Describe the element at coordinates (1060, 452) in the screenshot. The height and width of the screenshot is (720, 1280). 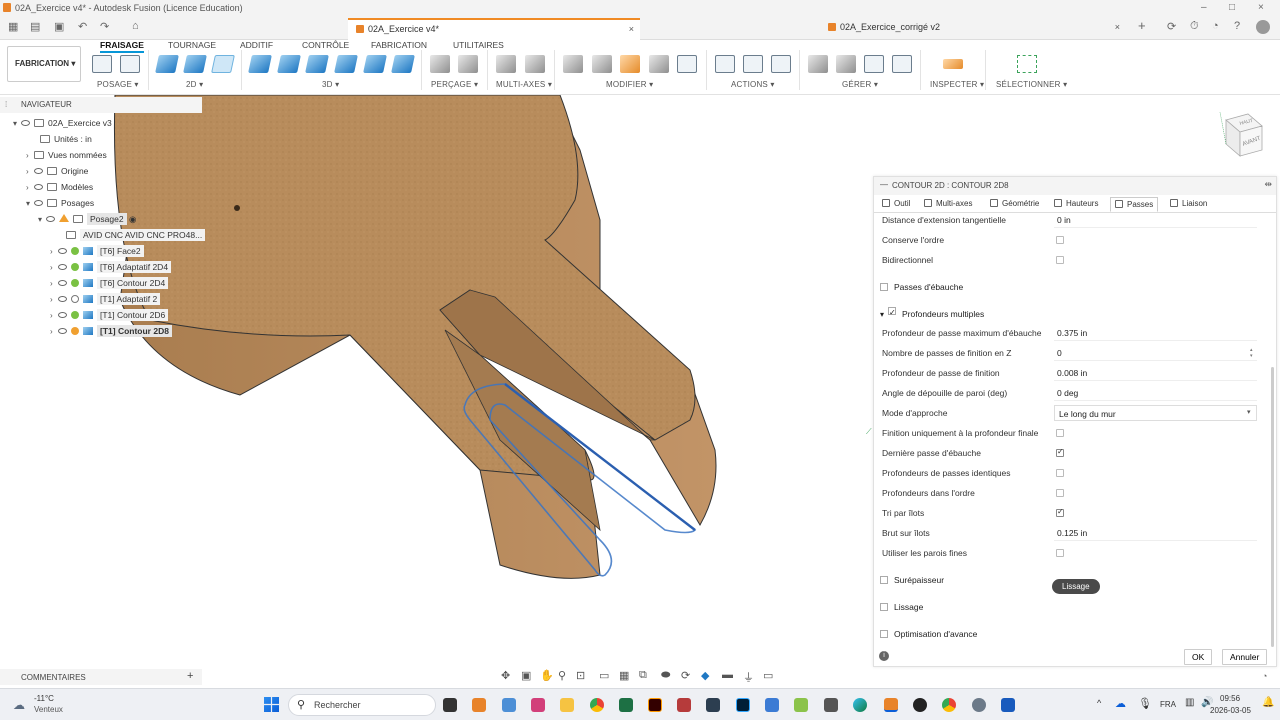
I see `last-roughing-pass-checkbox` at that location.